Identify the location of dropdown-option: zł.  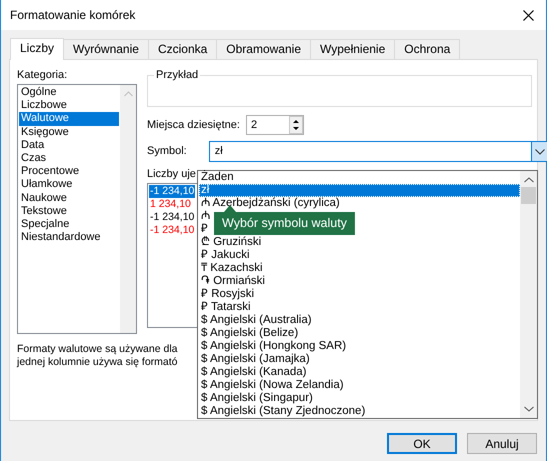
(359, 190).